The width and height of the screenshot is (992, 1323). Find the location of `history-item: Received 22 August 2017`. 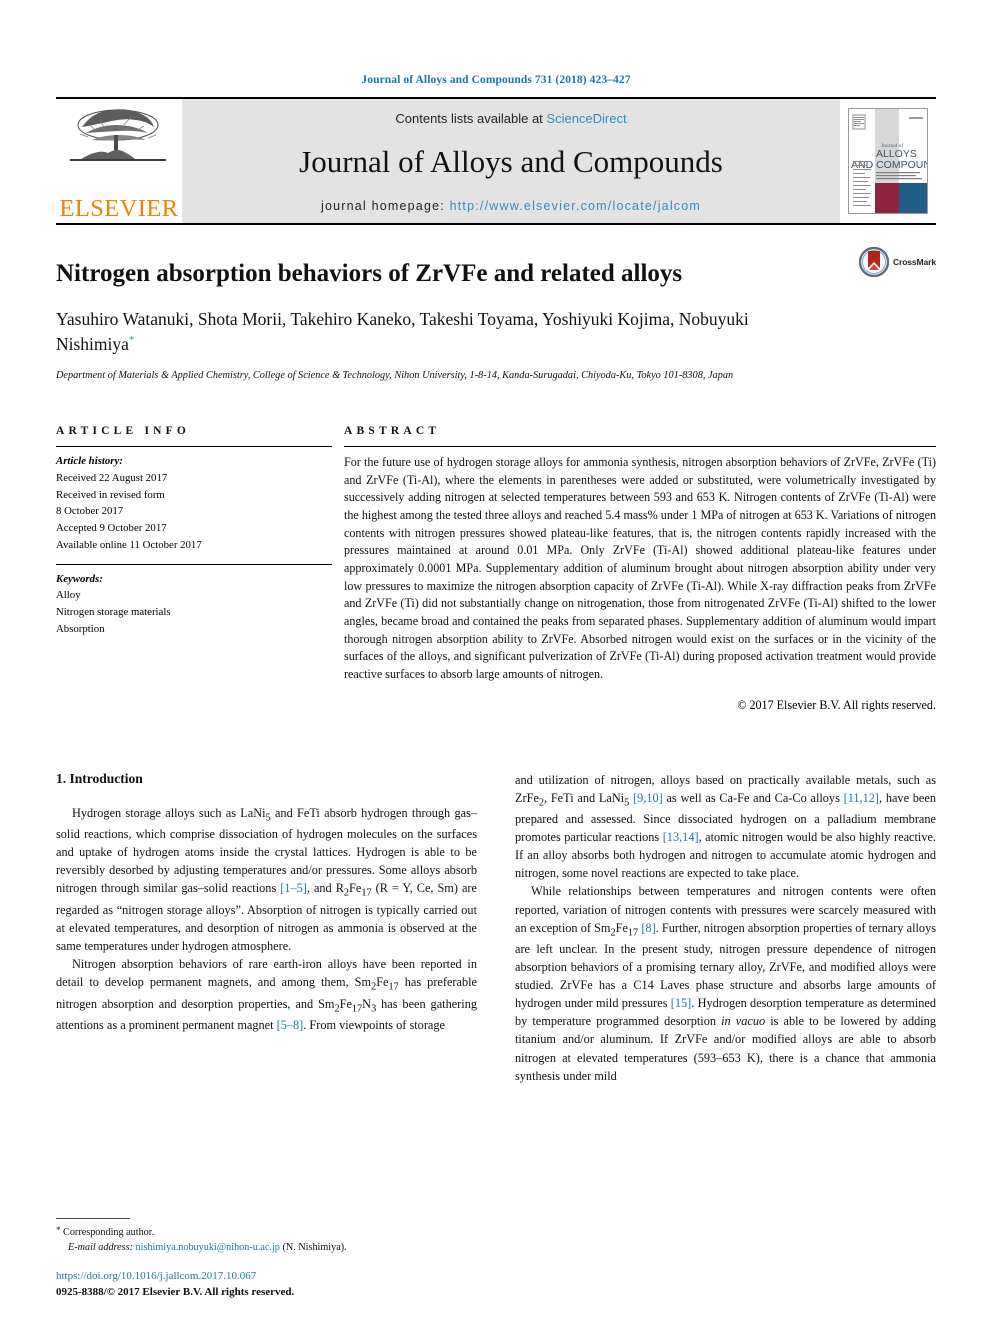

history-item: Received 22 August 2017 is located at coordinates (112, 477).